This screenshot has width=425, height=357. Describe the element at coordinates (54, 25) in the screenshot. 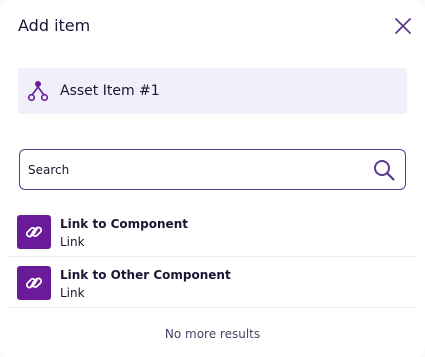

I see `dialog-title: Add item` at that location.